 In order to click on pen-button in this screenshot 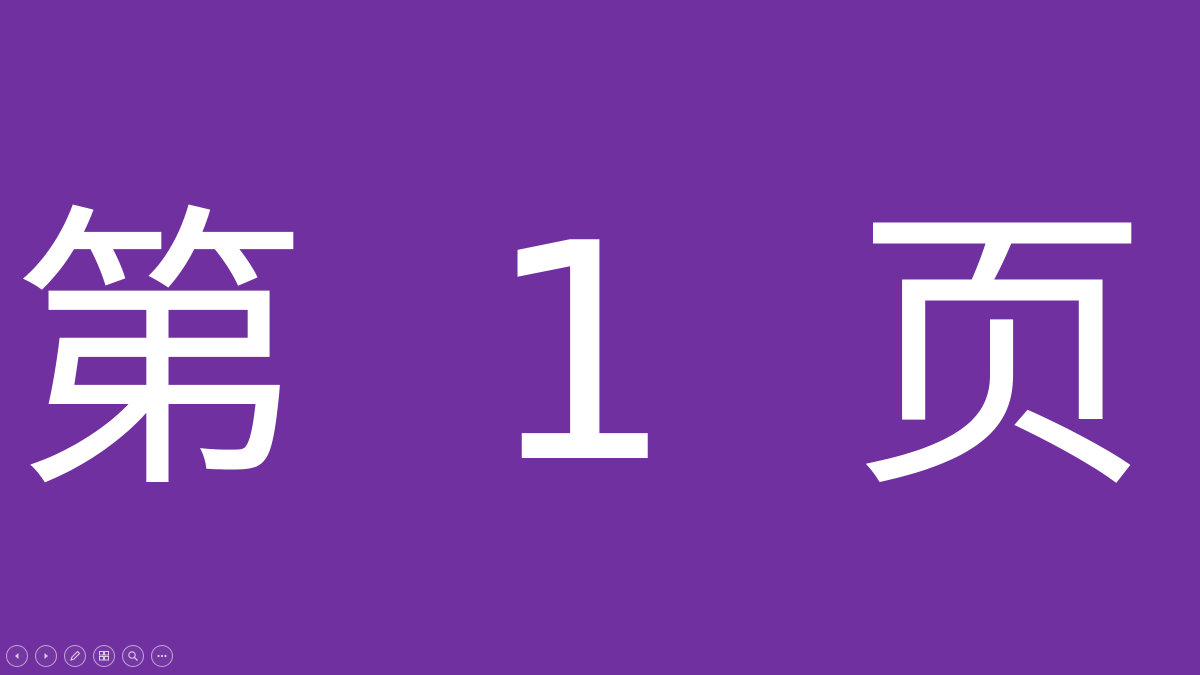, I will do `click(75, 656)`.